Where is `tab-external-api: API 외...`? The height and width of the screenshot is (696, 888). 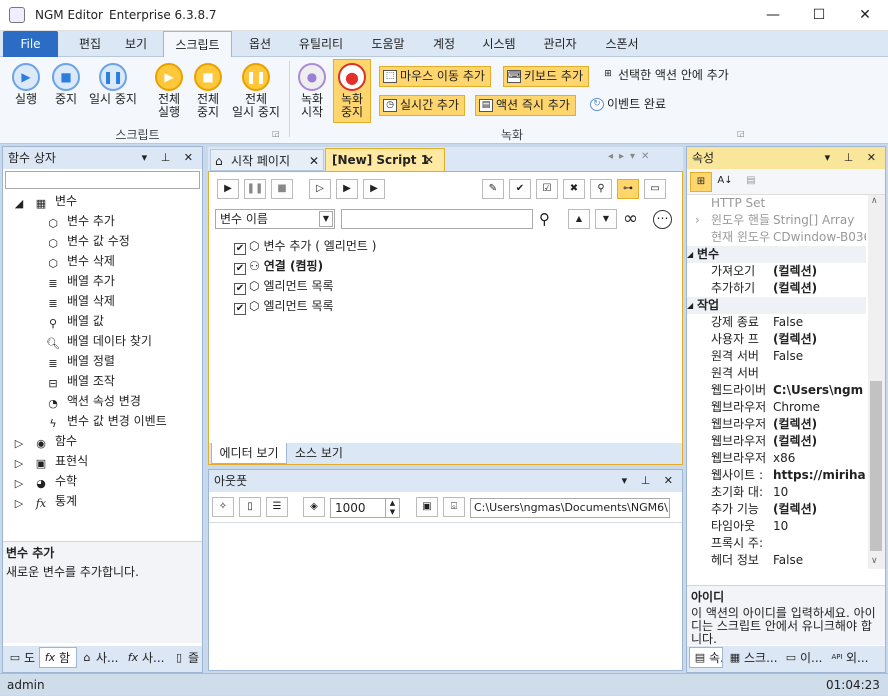
tab-external-api: API 외... is located at coordinates (855, 658).